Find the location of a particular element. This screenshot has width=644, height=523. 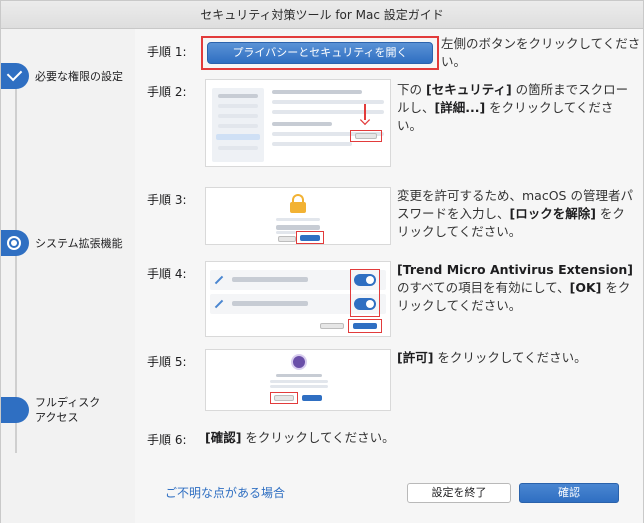

step-4-extension-term: [Trend Micro Antivirus Extension] is located at coordinates (515, 269).